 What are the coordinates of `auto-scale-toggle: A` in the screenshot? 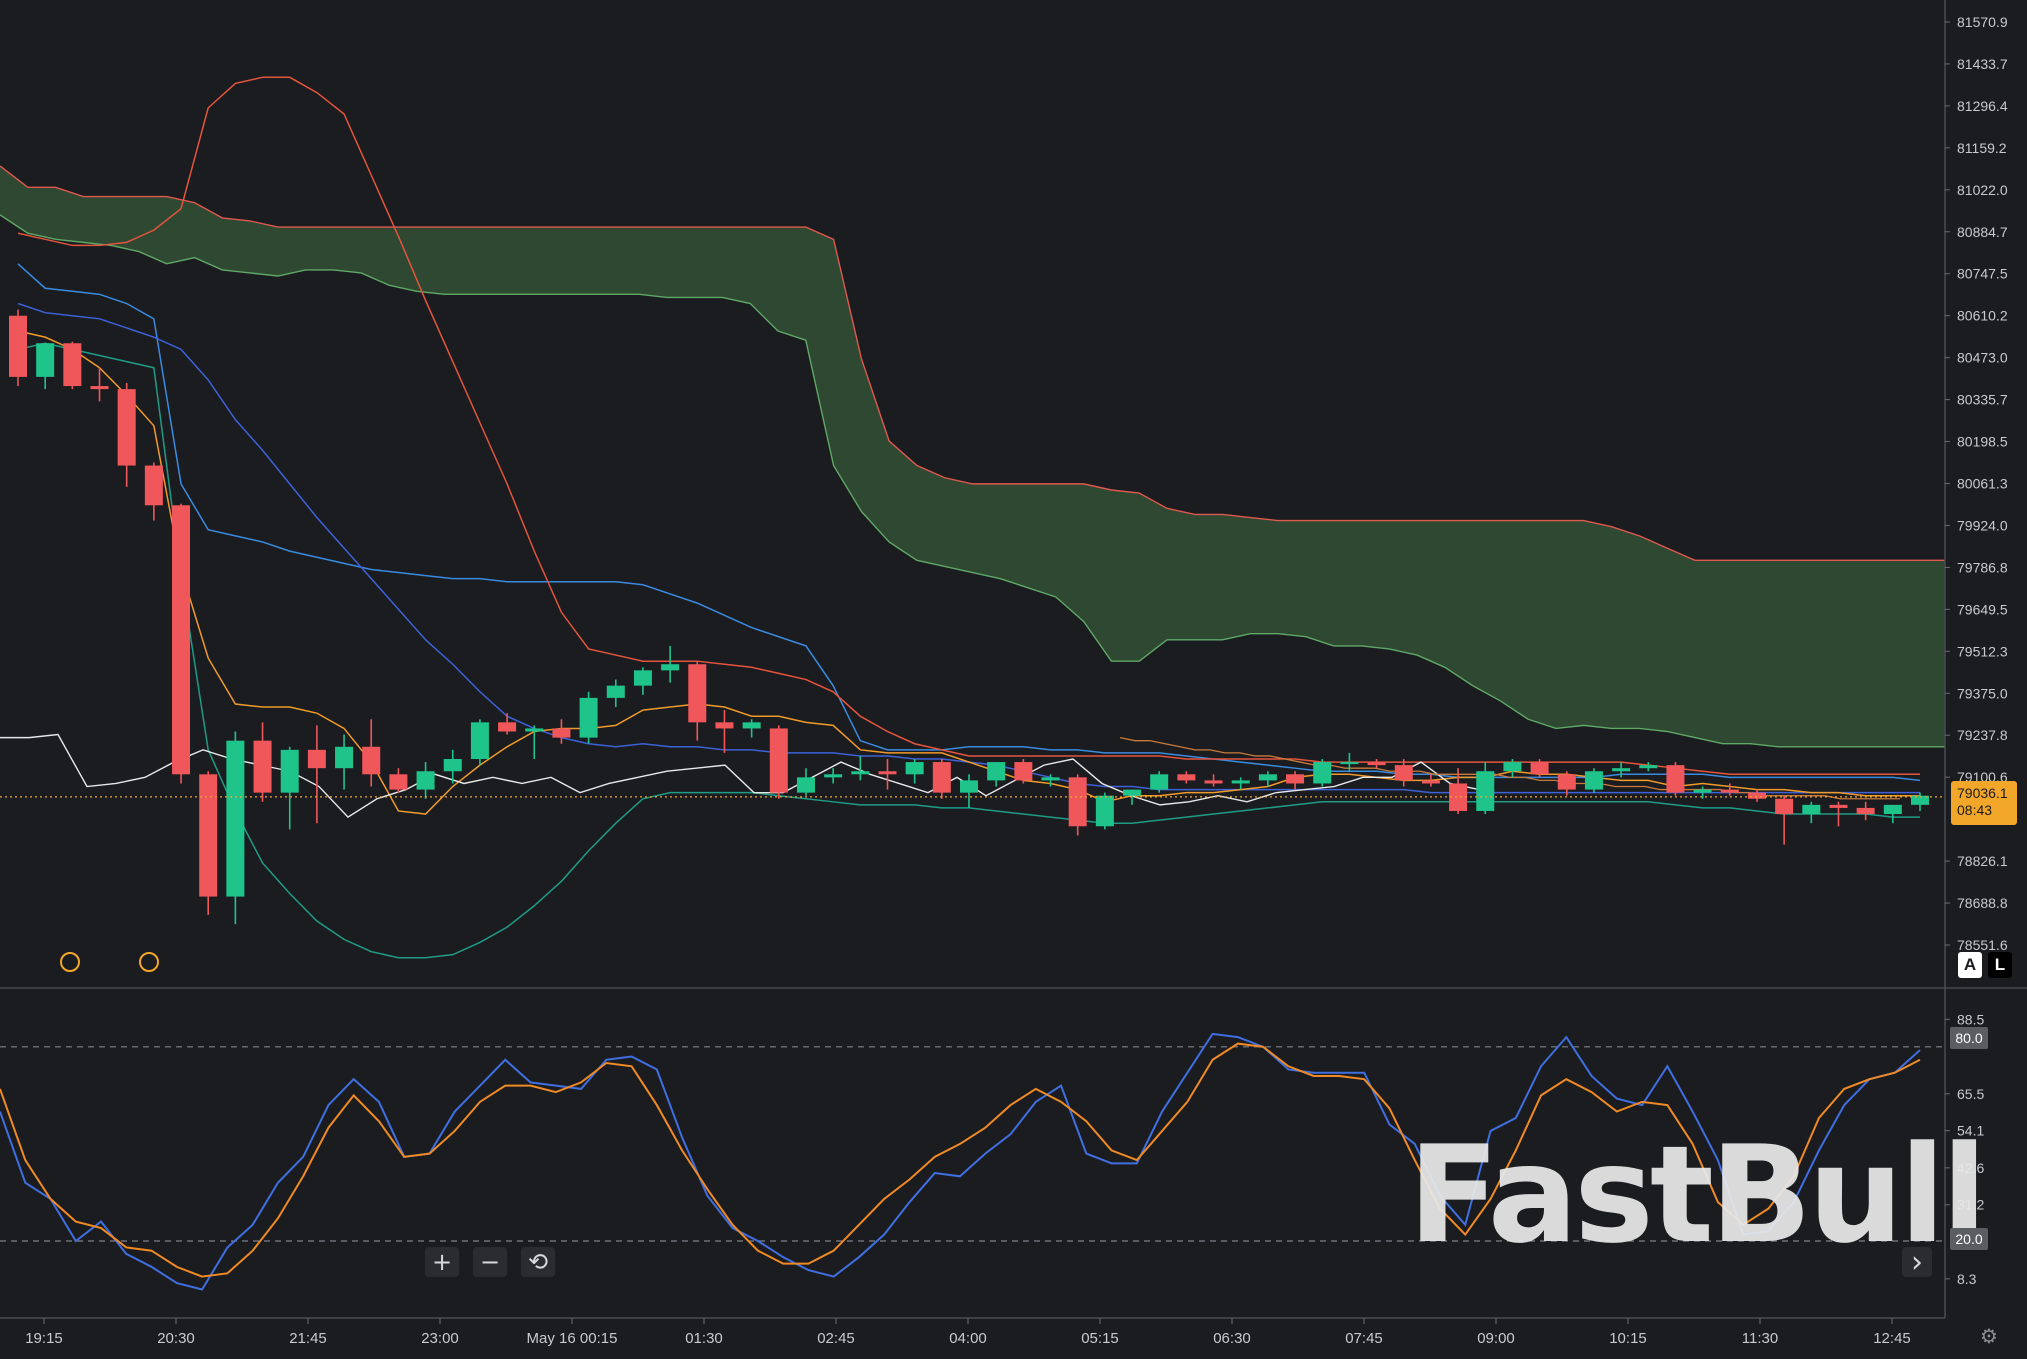 It's located at (1970, 965).